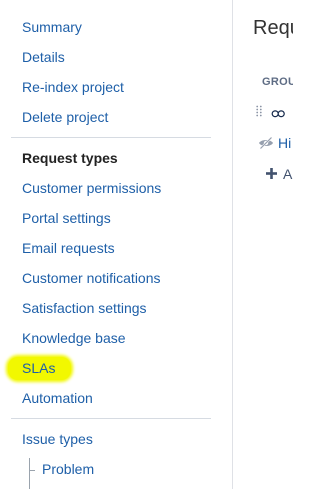 The image size is (320, 489). Describe the element at coordinates (91, 278) in the screenshot. I see `sidebar-item-customer-notifications: Customer notifications` at that location.